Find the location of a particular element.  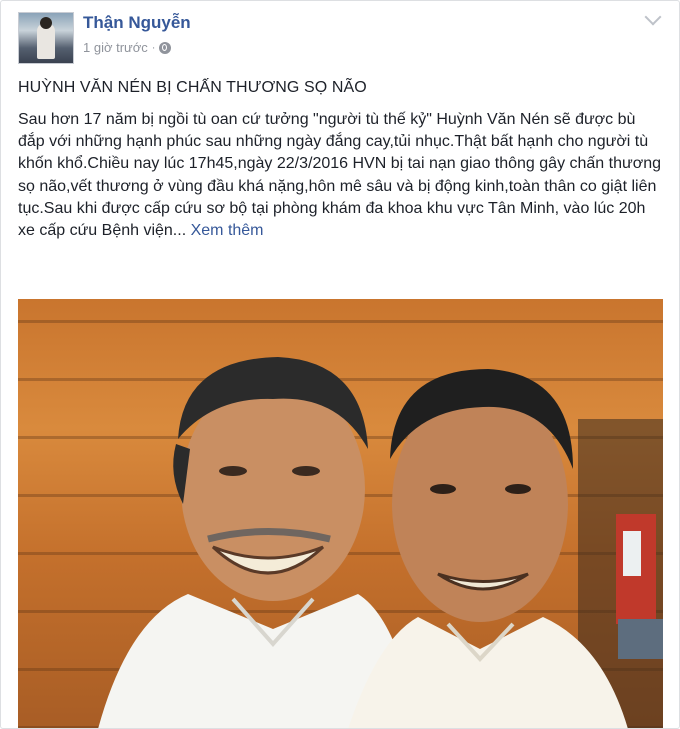

chevron-down-icon is located at coordinates (653, 17).